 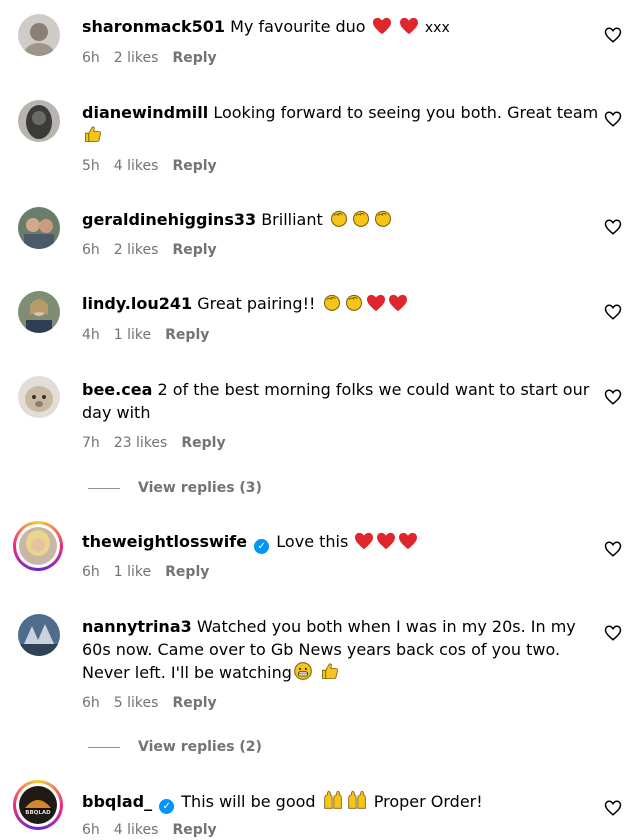 I want to click on comment-meta: 6h 4 likes Reply, so click(x=149, y=830).